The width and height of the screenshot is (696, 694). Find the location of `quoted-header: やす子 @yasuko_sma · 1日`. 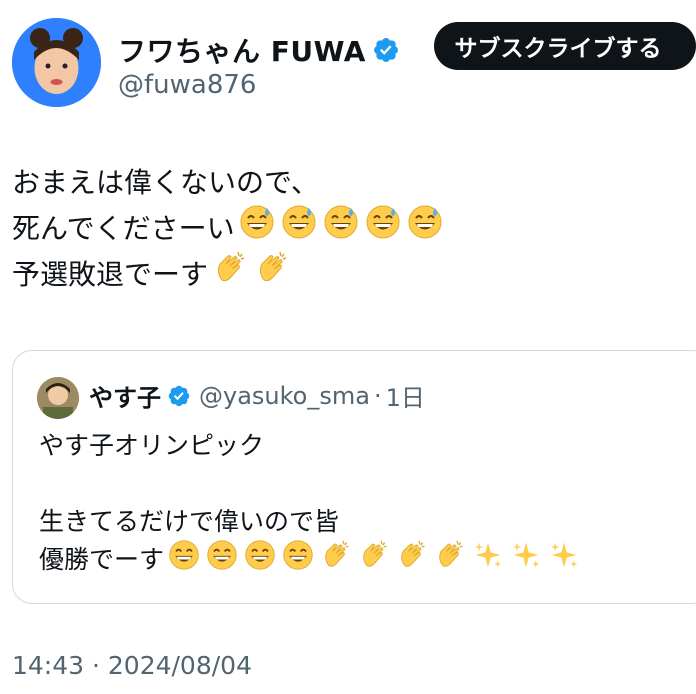

quoted-header: やす子 @yasuko_sma · 1日 is located at coordinates (257, 395).